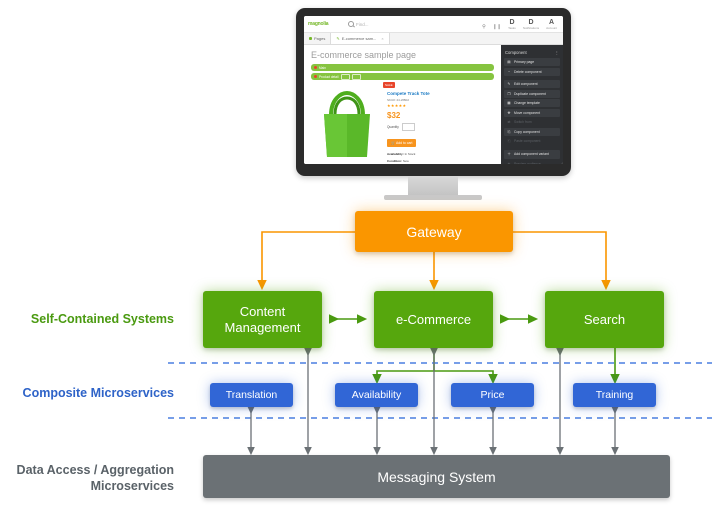  I want to click on node-e-commerce: e-Commerce, so click(433, 319).